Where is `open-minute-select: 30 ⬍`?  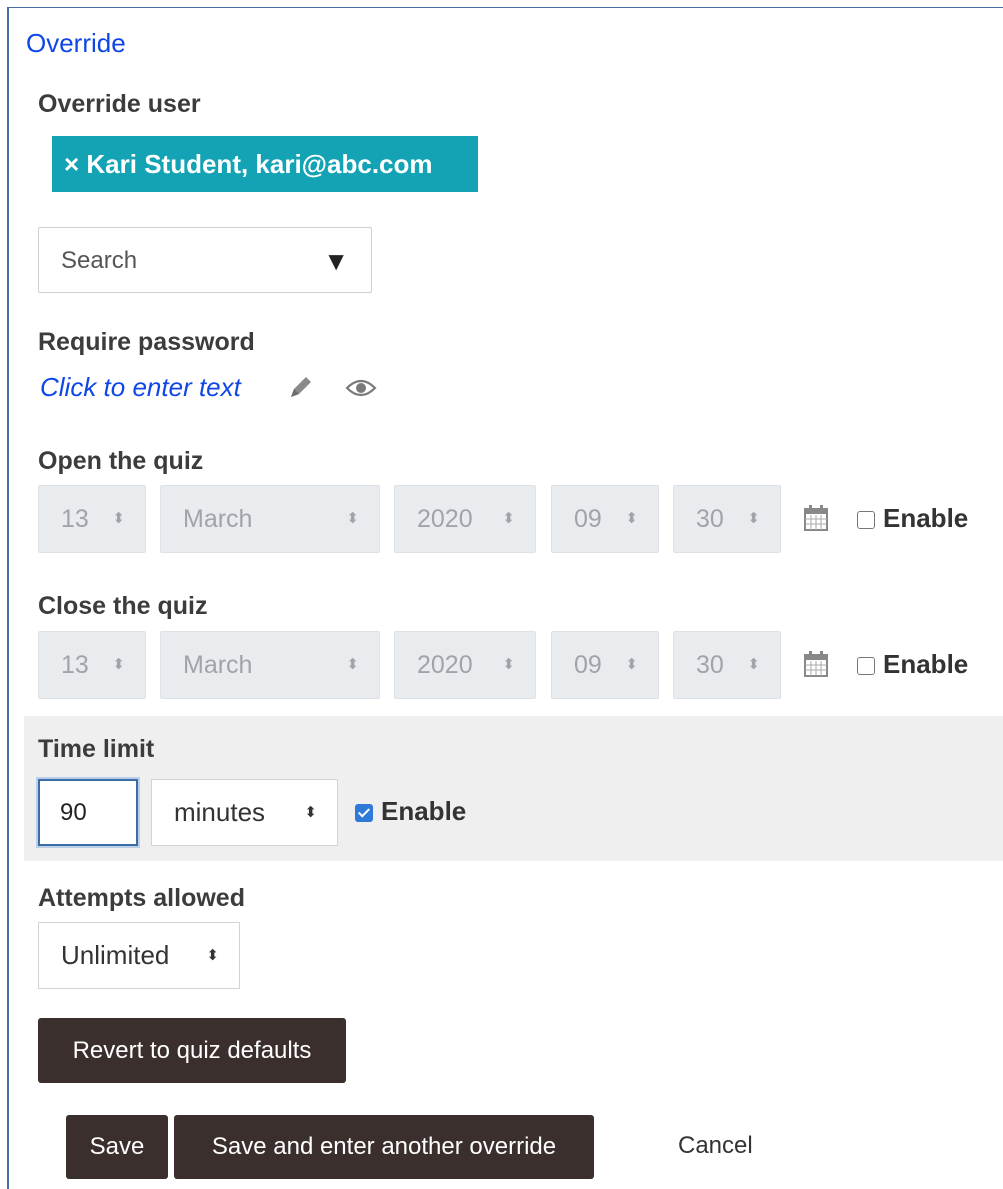
open-minute-select: 30 ⬍ is located at coordinates (727, 519).